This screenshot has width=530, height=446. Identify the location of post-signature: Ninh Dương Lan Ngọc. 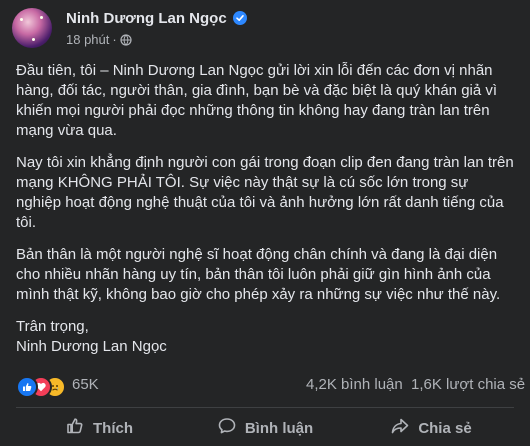
(91, 346).